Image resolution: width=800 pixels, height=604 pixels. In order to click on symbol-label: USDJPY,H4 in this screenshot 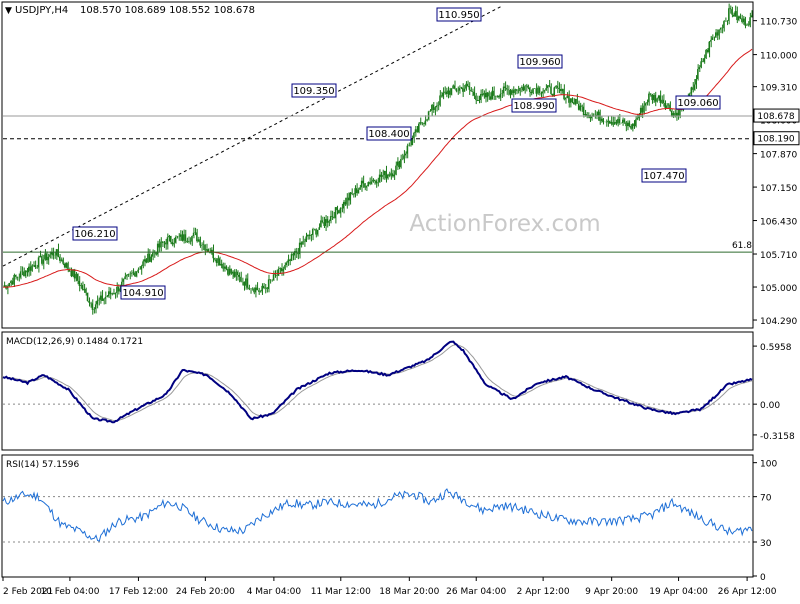, I will do `click(41, 10)`.